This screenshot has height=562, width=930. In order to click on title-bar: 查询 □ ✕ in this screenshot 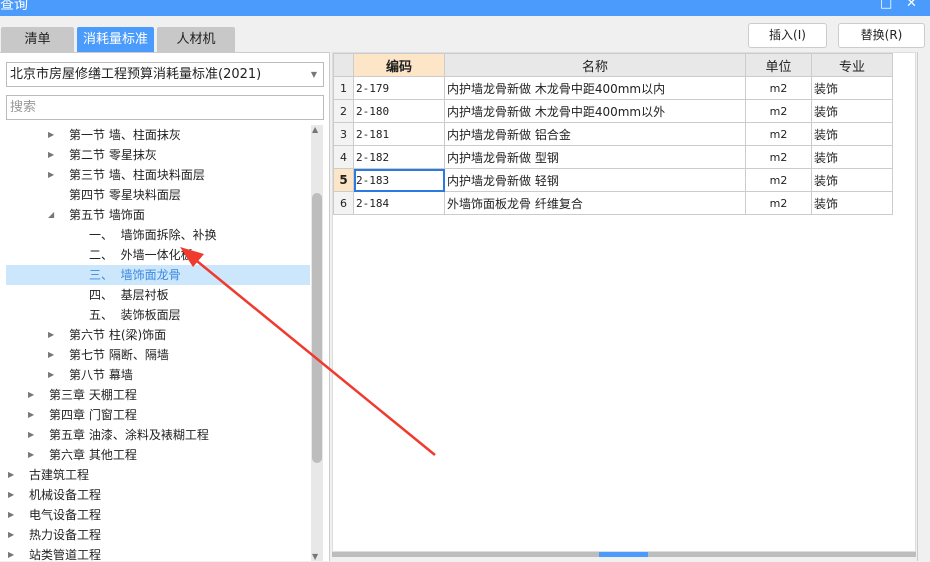, I will do `click(465, 8)`.